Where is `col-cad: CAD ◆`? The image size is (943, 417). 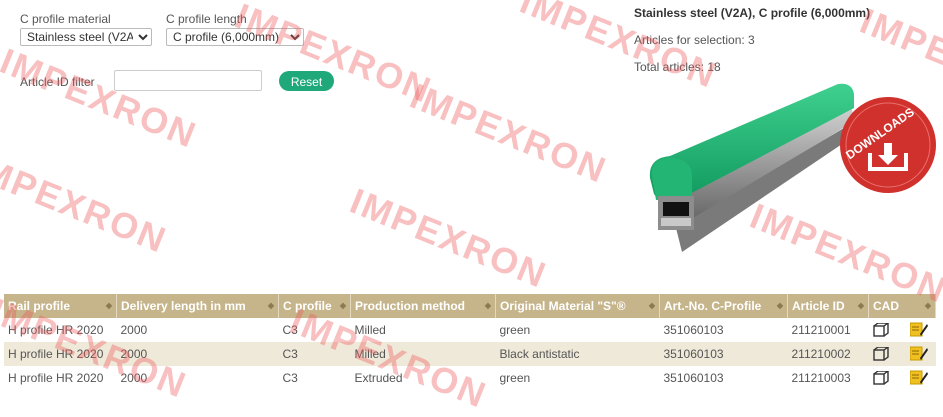 col-cad: CAD ◆ is located at coordinates (902, 306).